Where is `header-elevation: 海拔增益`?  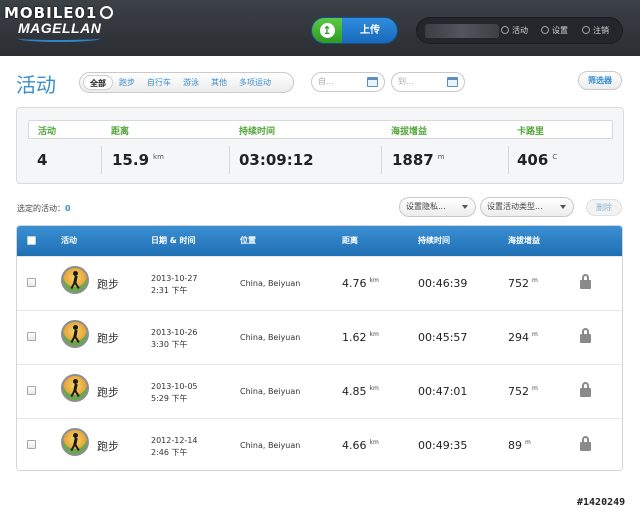 header-elevation: 海拔增益 is located at coordinates (524, 241).